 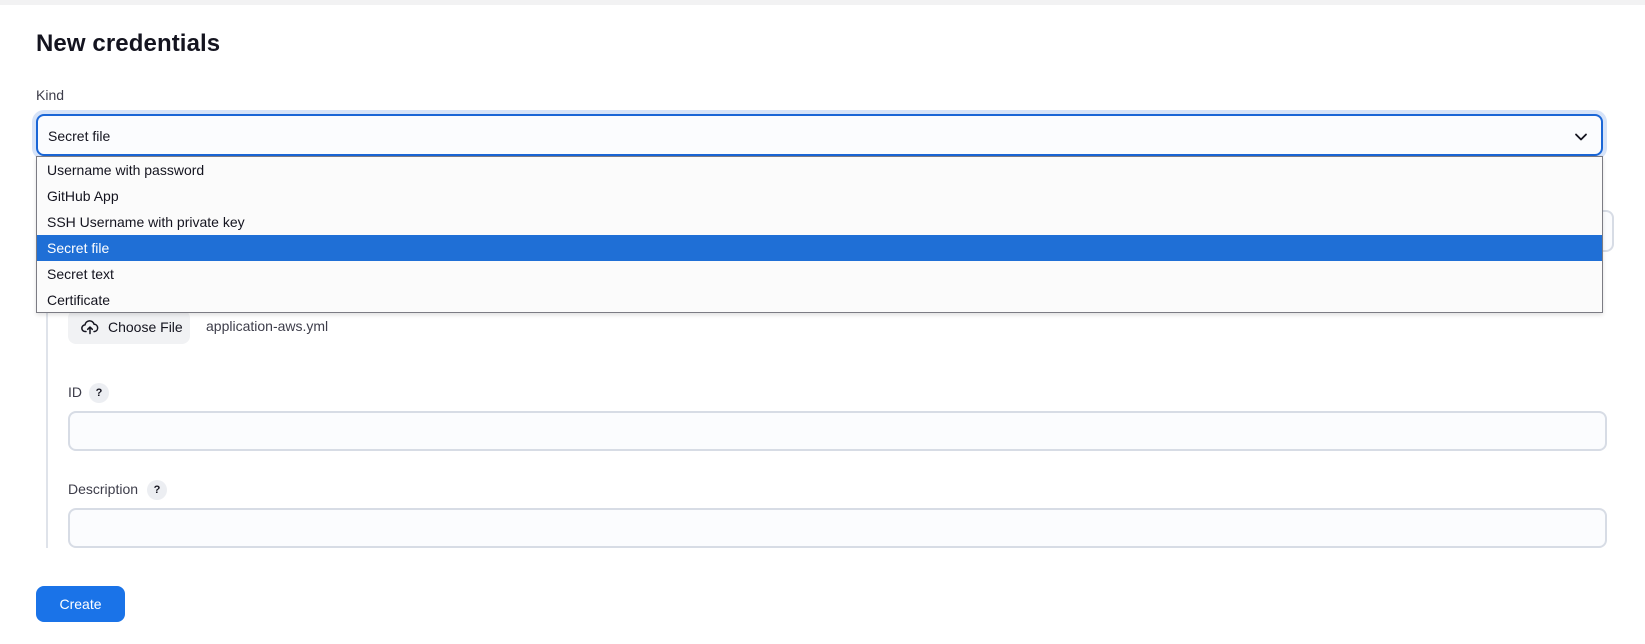 What do you see at coordinates (819, 274) in the screenshot?
I see `kind-option-secret-text: Secret text` at bounding box center [819, 274].